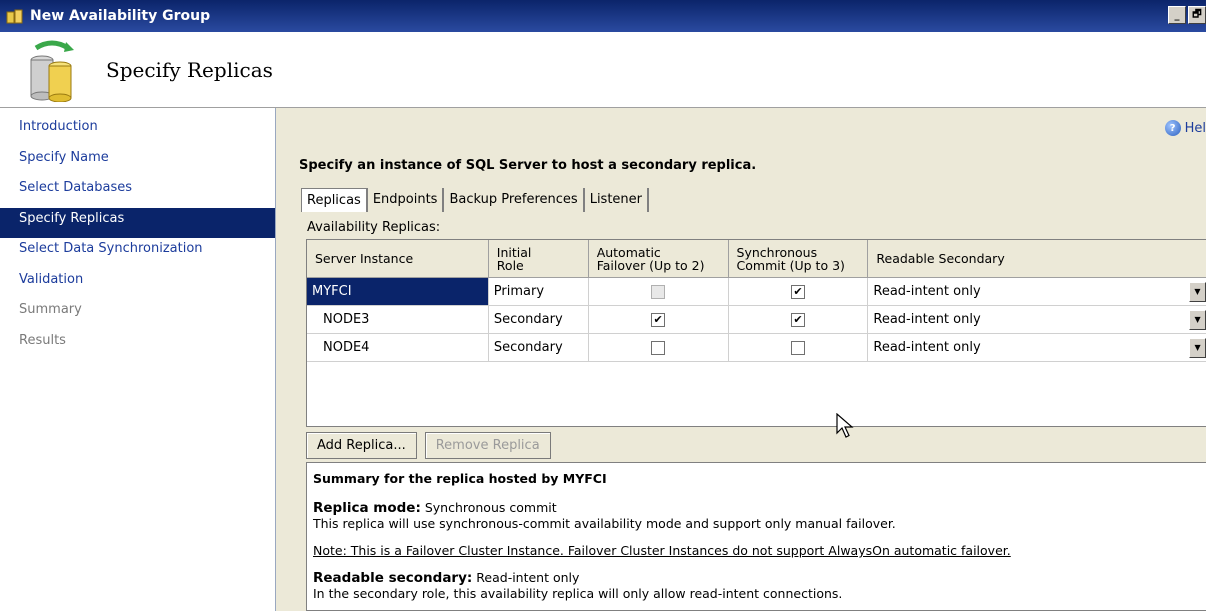 The image size is (1206, 611). What do you see at coordinates (539, 258) in the screenshot?
I see `column-header-initial-role: Initial Role` at bounding box center [539, 258].